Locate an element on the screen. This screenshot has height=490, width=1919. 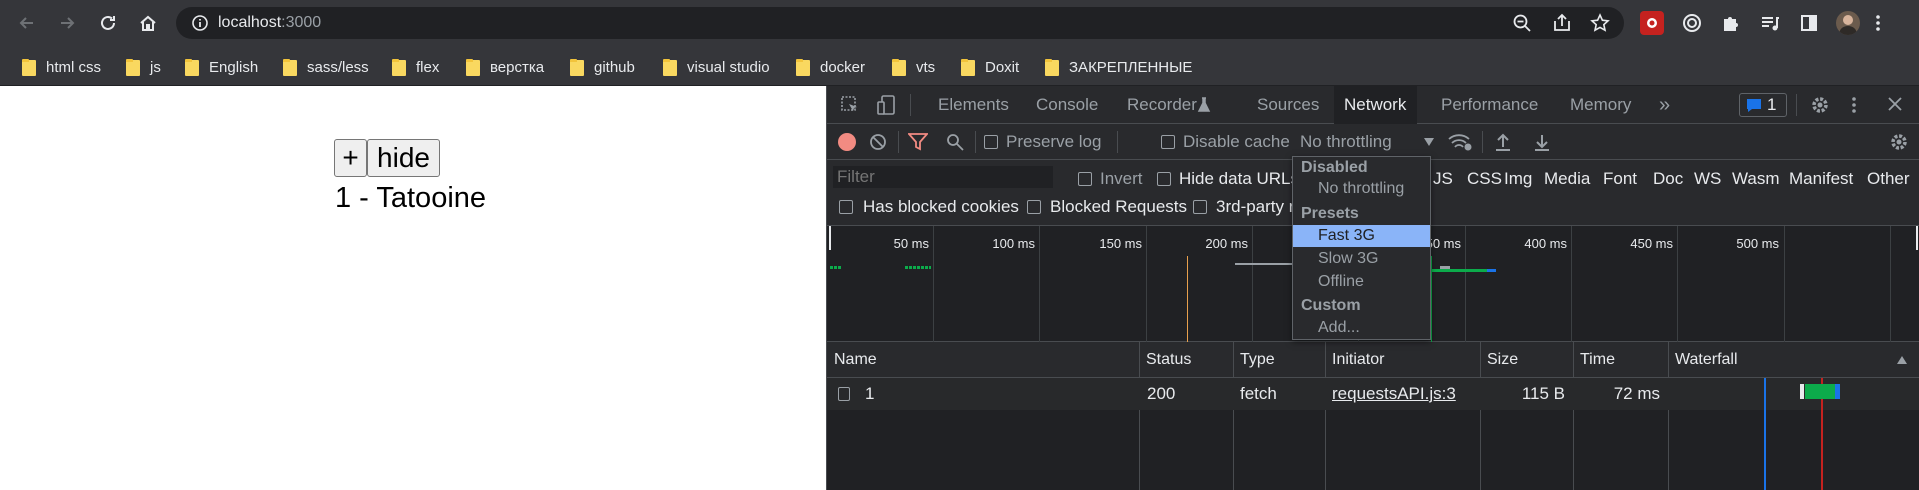
menu-item-offline: Offline is located at coordinates (1361, 282).